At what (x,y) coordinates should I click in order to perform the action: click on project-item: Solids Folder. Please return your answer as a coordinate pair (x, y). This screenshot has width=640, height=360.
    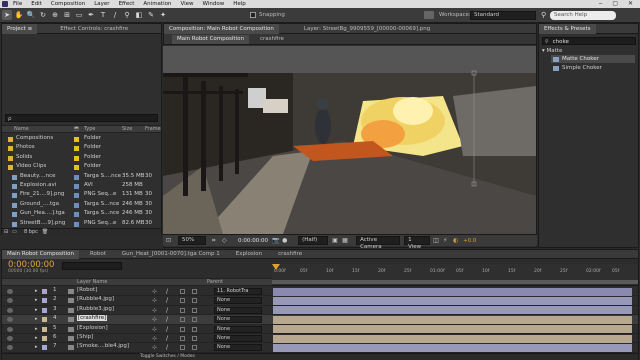
    Looking at the image, I should click on (81, 158).